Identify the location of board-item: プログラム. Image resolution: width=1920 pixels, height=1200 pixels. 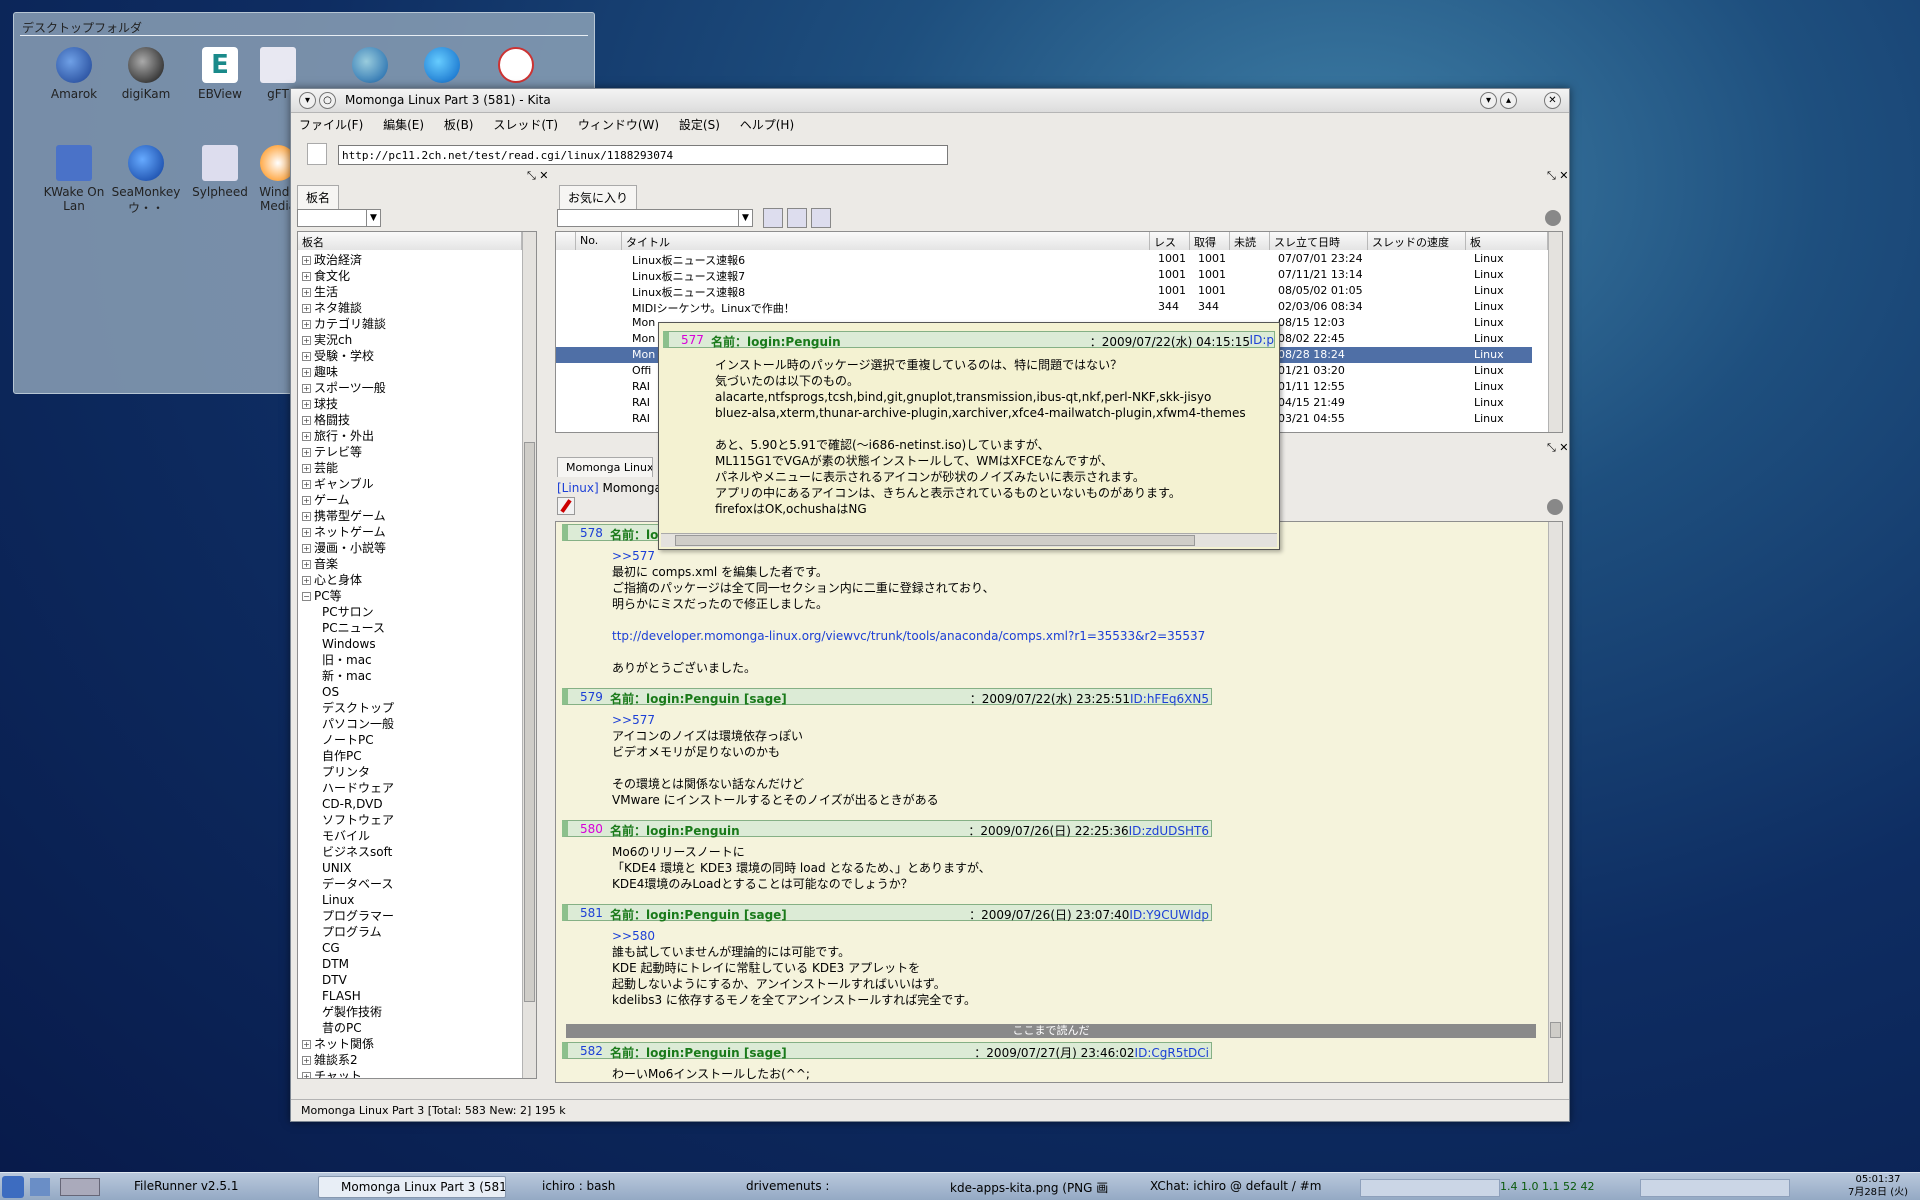
(410, 932).